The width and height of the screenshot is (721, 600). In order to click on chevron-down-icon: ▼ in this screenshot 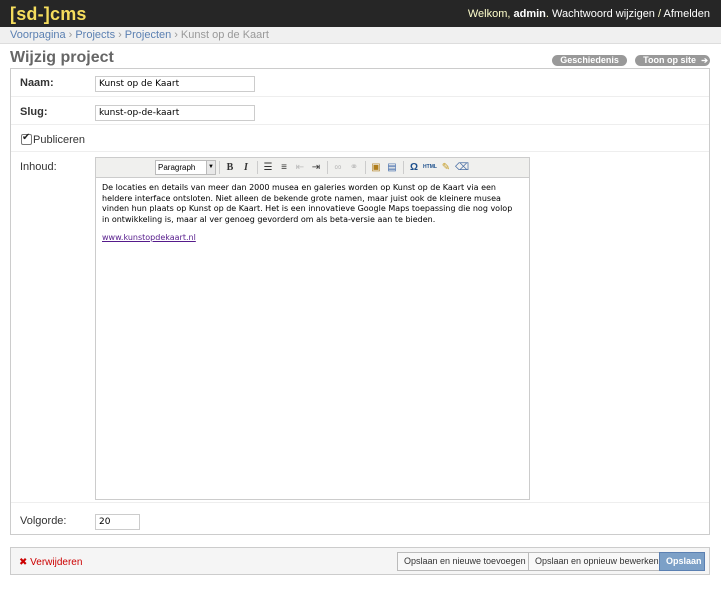, I will do `click(210, 167)`.